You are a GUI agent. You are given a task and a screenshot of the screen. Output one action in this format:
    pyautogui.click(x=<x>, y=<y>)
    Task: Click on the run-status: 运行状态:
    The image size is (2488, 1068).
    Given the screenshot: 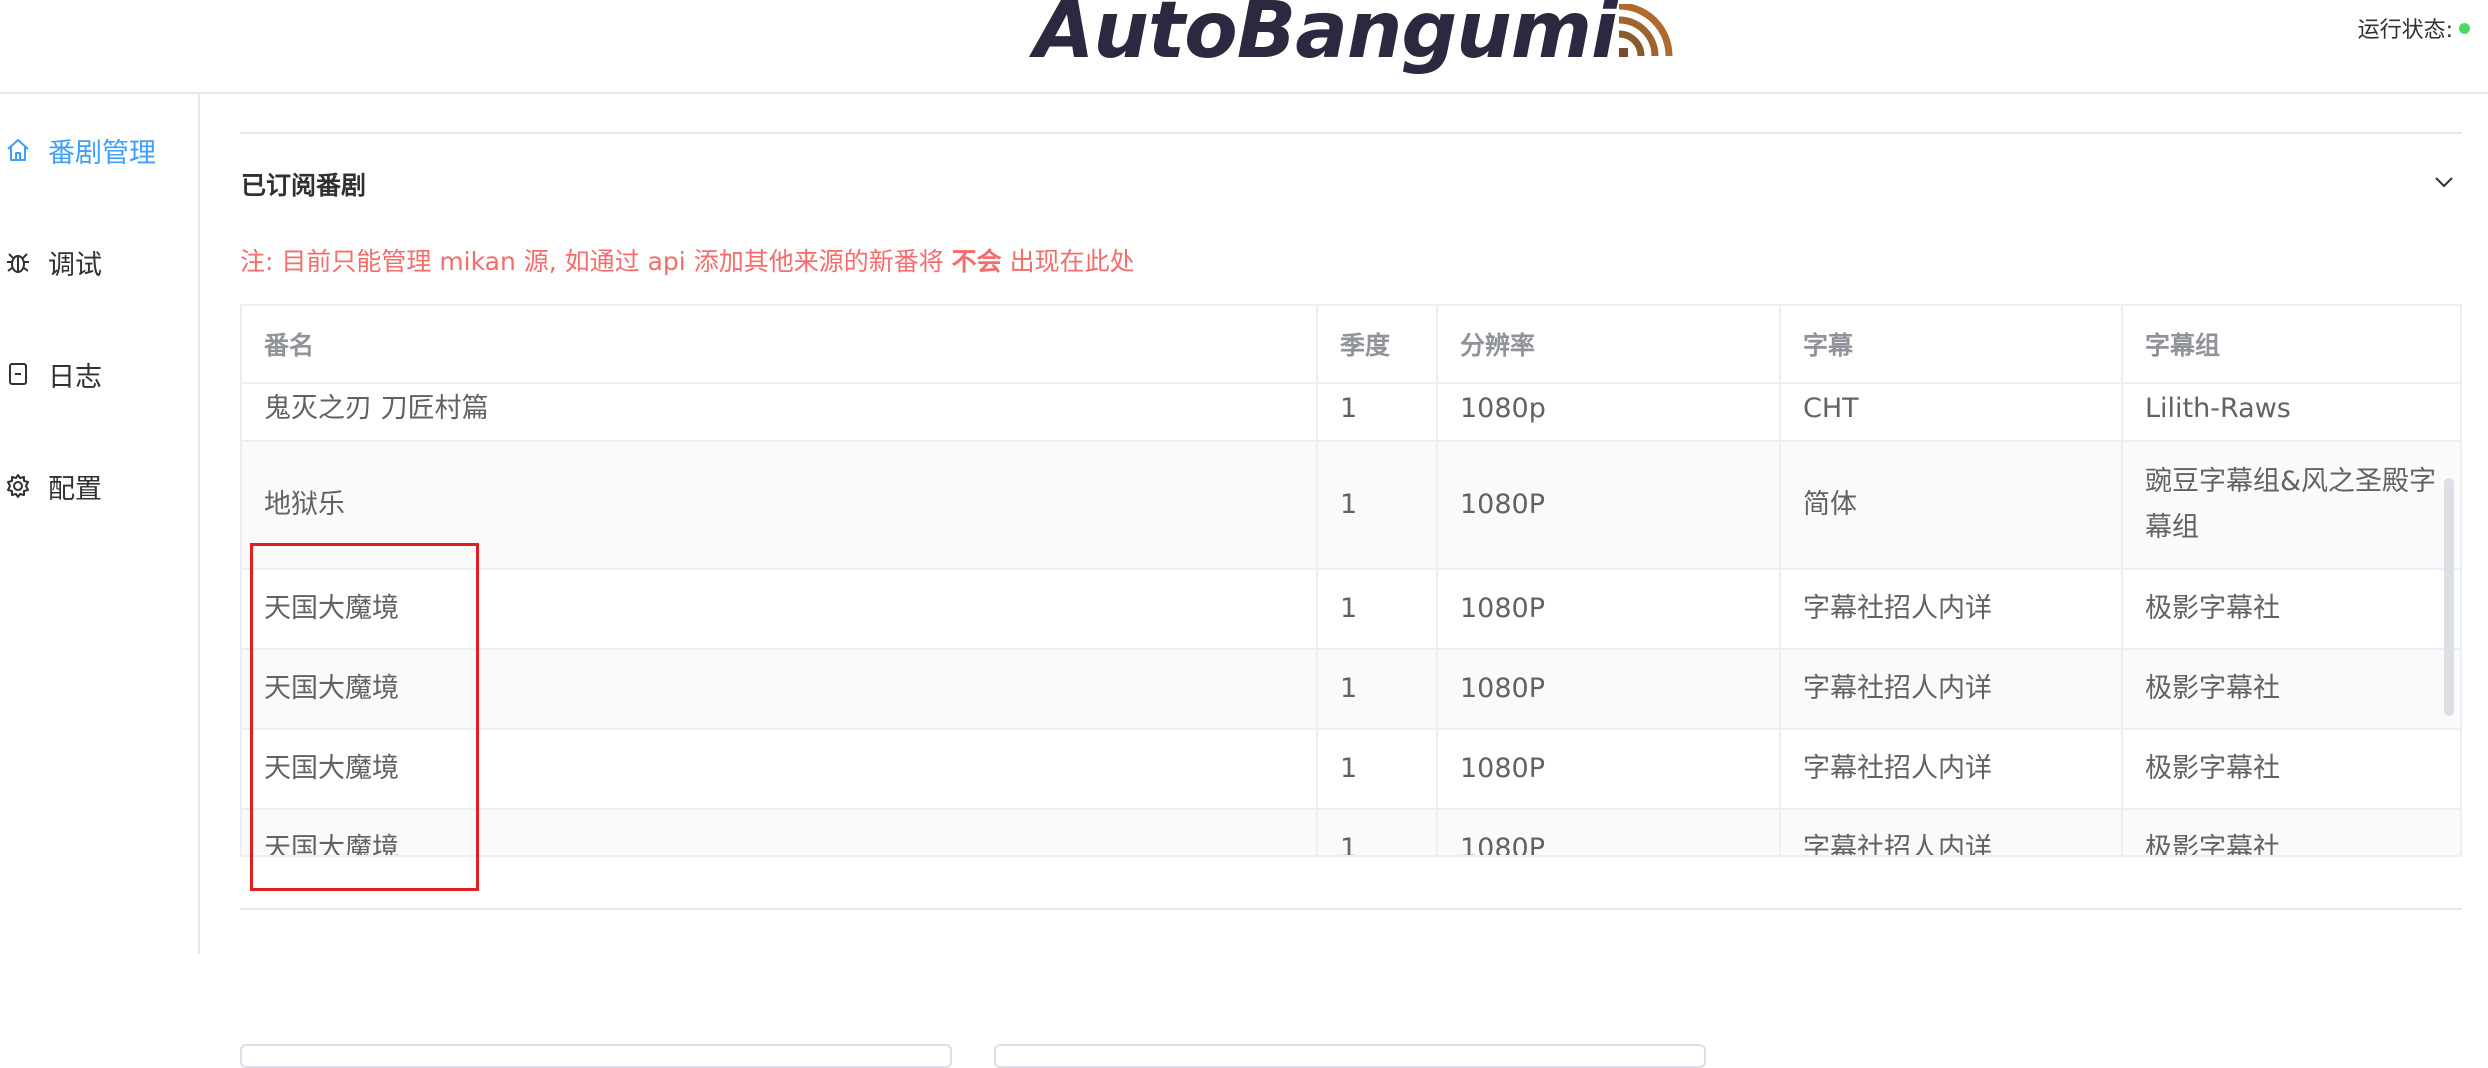 What is the action you would take?
    pyautogui.click(x=2414, y=28)
    